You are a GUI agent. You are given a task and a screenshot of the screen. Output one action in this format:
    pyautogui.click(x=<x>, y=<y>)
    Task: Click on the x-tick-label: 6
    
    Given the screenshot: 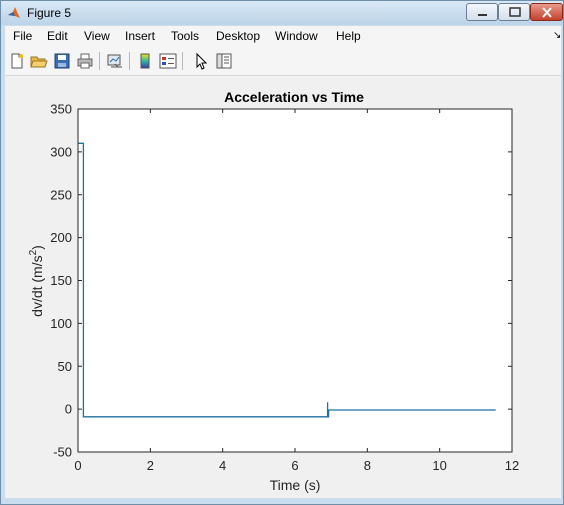 What is the action you would take?
    pyautogui.click(x=294, y=465)
    